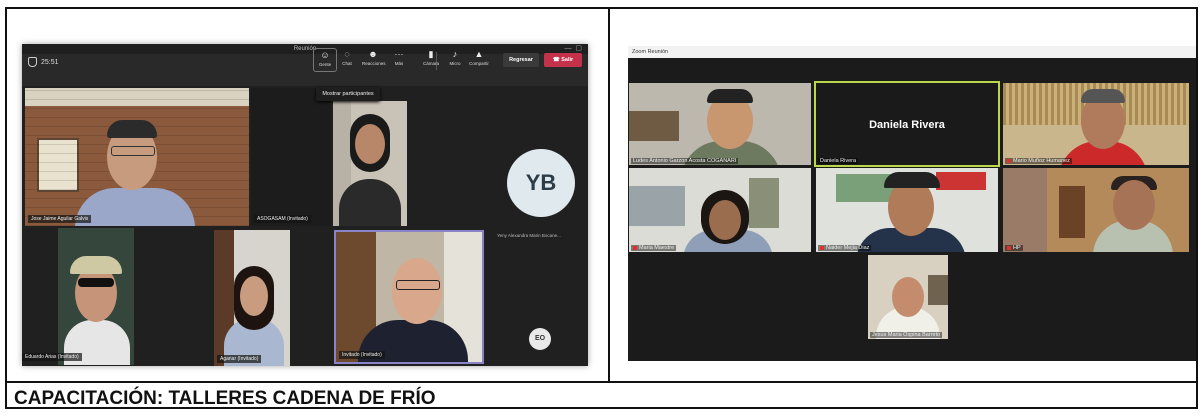  I want to click on zoom-title-bar: Zoom Reunión, so click(912, 52).